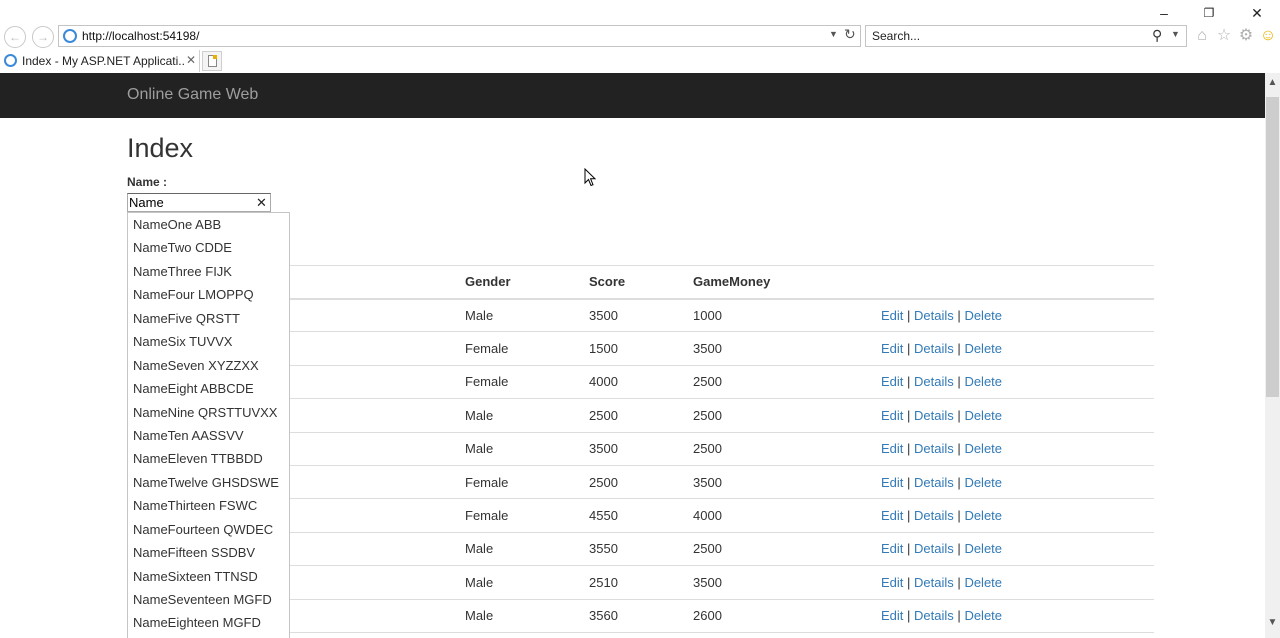  What do you see at coordinates (1257, 13) in the screenshot?
I see `close-icon: ✕` at bounding box center [1257, 13].